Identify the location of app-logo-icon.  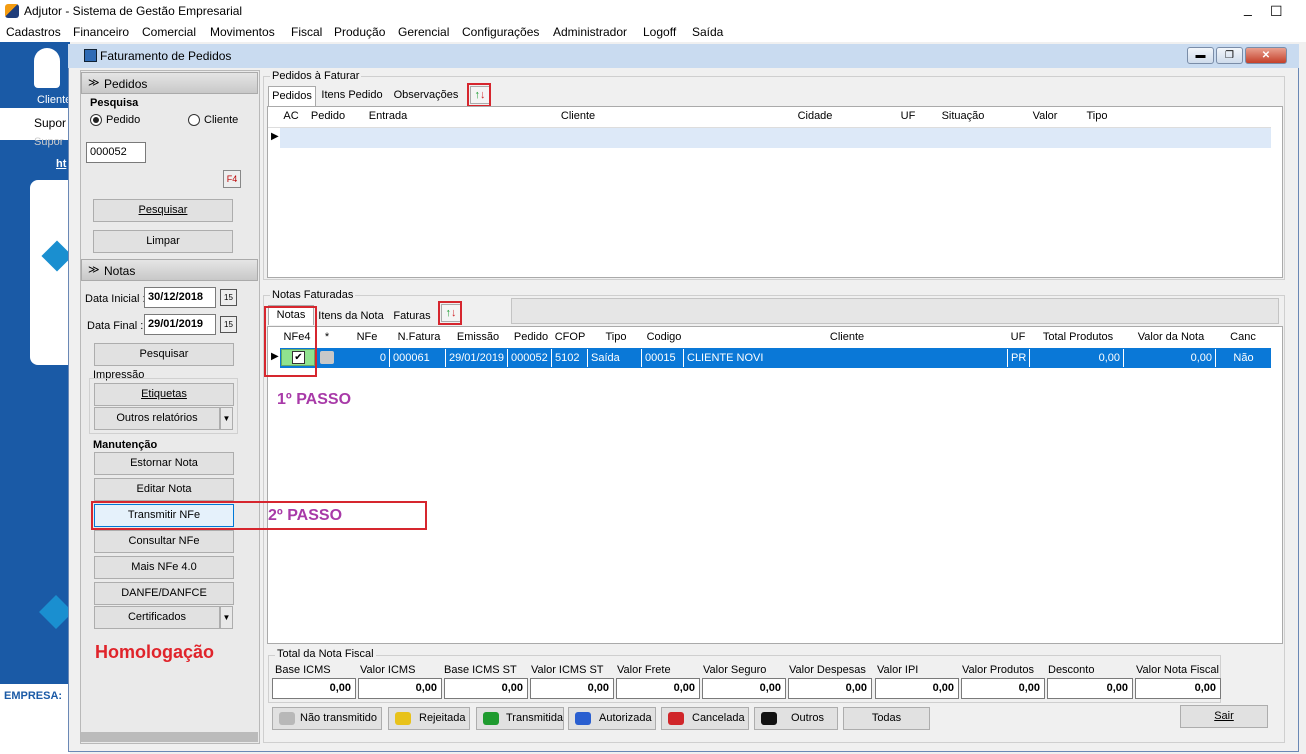
(12, 11).